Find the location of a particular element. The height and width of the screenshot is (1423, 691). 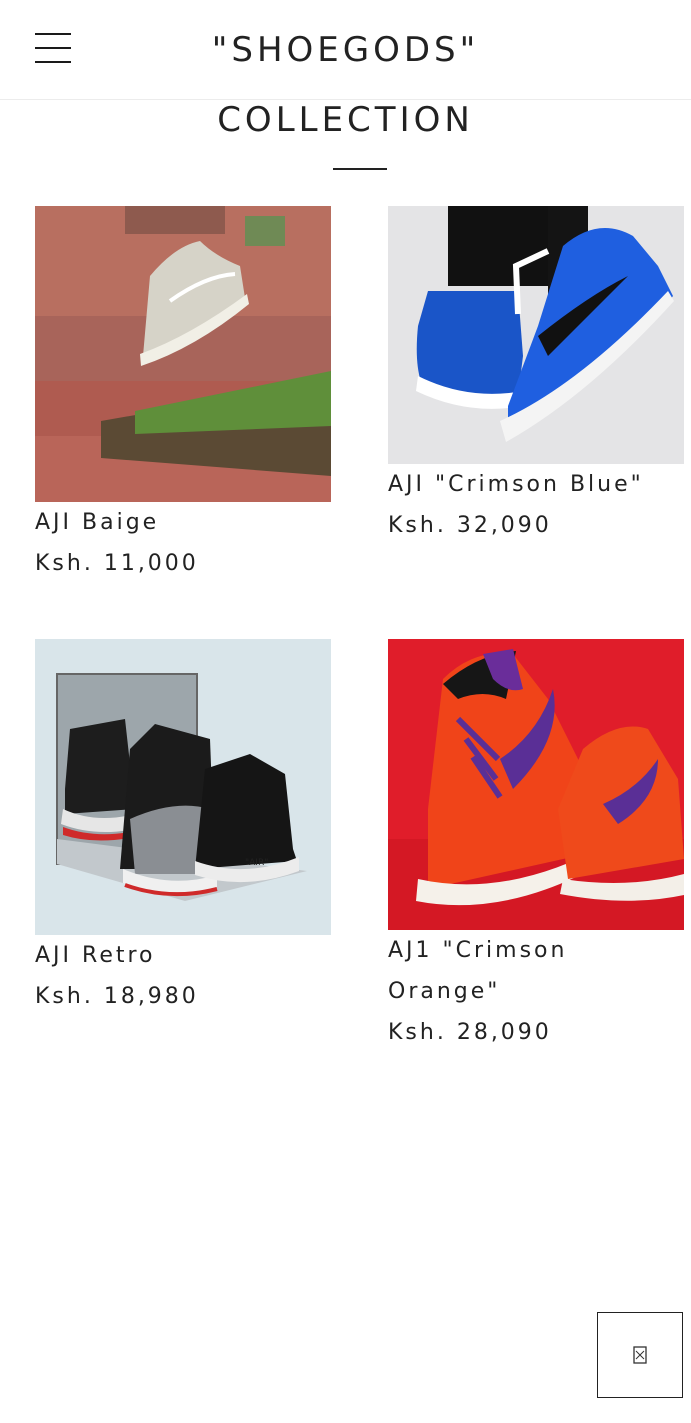

svg-text: "AIR" is located at coordinates (256, 863).